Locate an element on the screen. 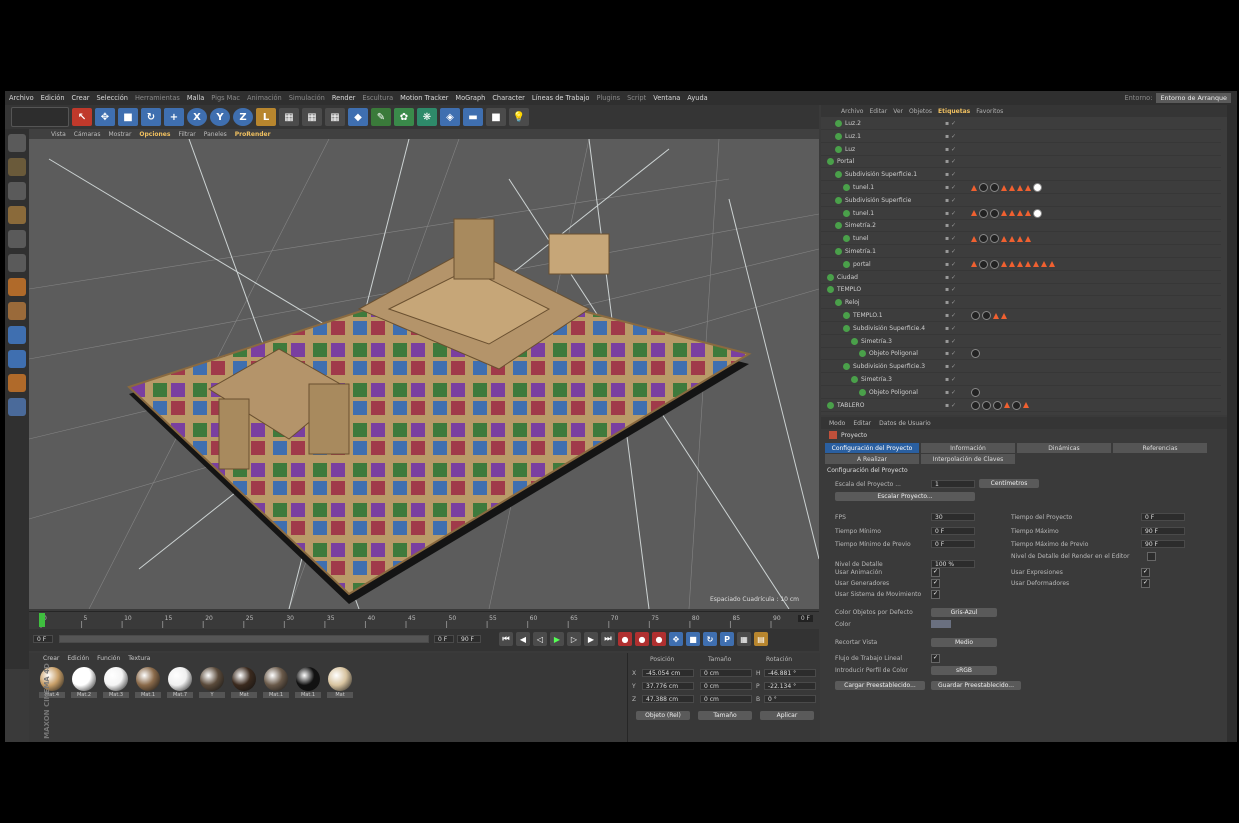 The image size is (1239, 823). rotate-icon: ↻ is located at coordinates (151, 117).